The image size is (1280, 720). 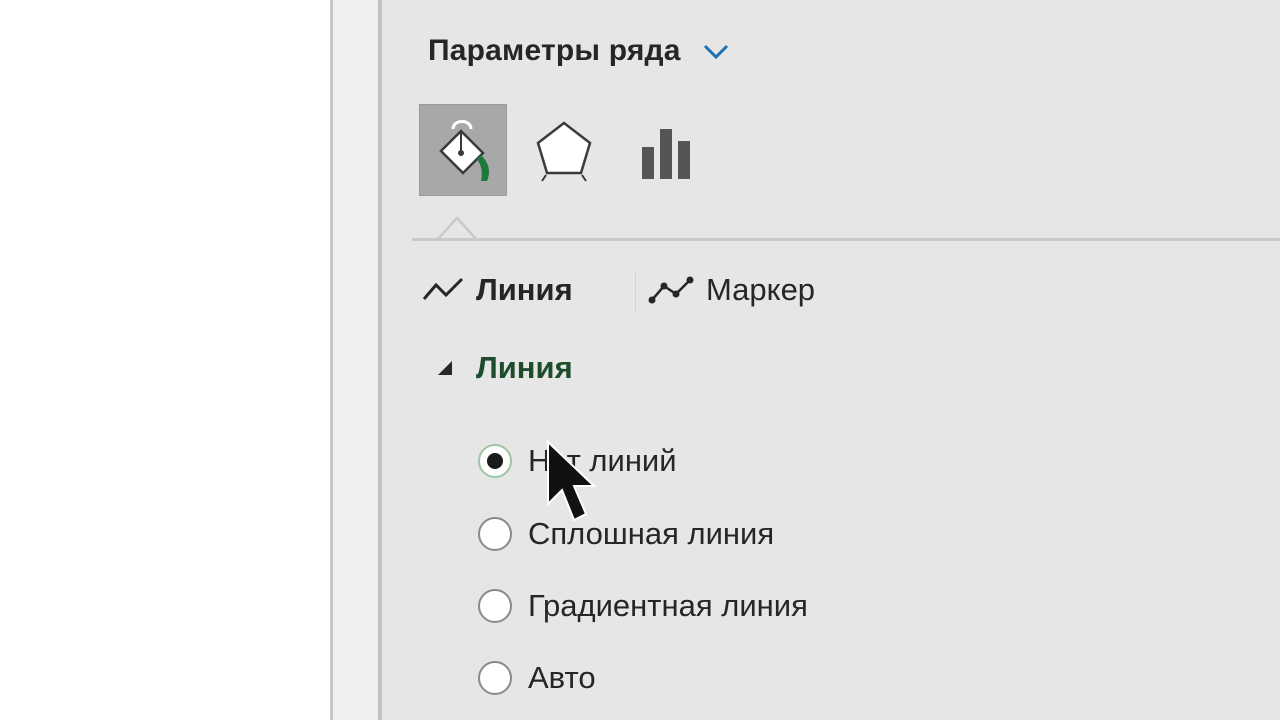 What do you see at coordinates (495, 534) in the screenshot?
I see `radio-solid-line` at bounding box center [495, 534].